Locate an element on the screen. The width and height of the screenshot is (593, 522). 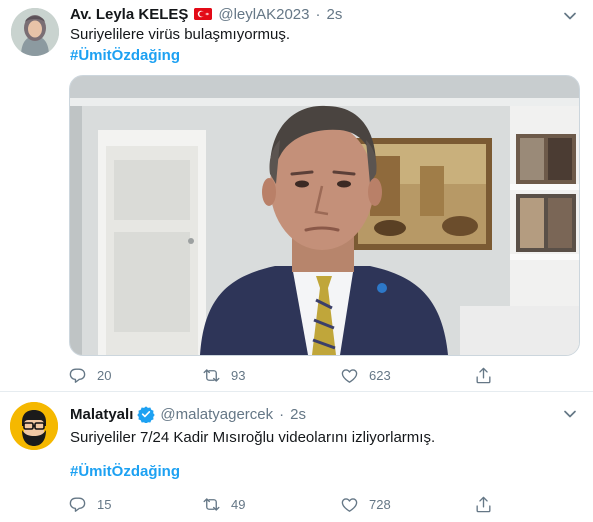
like-button: 728 is located at coordinates (365, 504).